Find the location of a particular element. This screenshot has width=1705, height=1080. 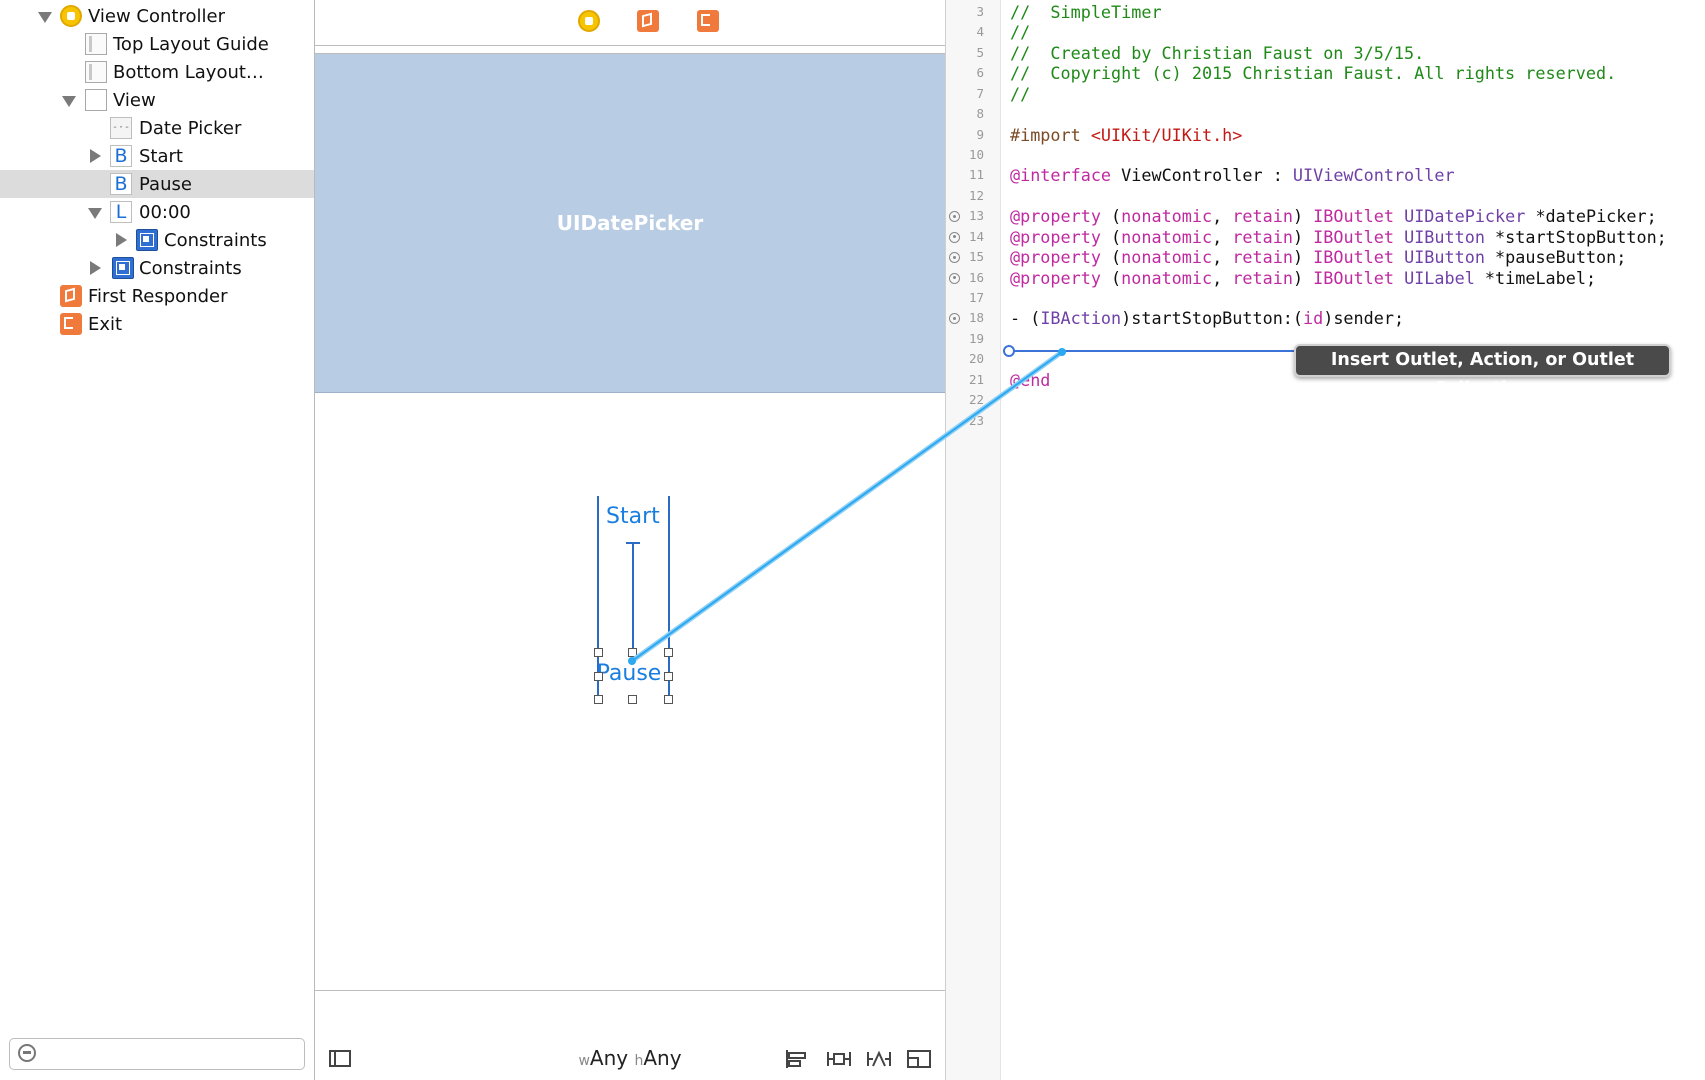

resizing-icon is located at coordinates (919, 1059).